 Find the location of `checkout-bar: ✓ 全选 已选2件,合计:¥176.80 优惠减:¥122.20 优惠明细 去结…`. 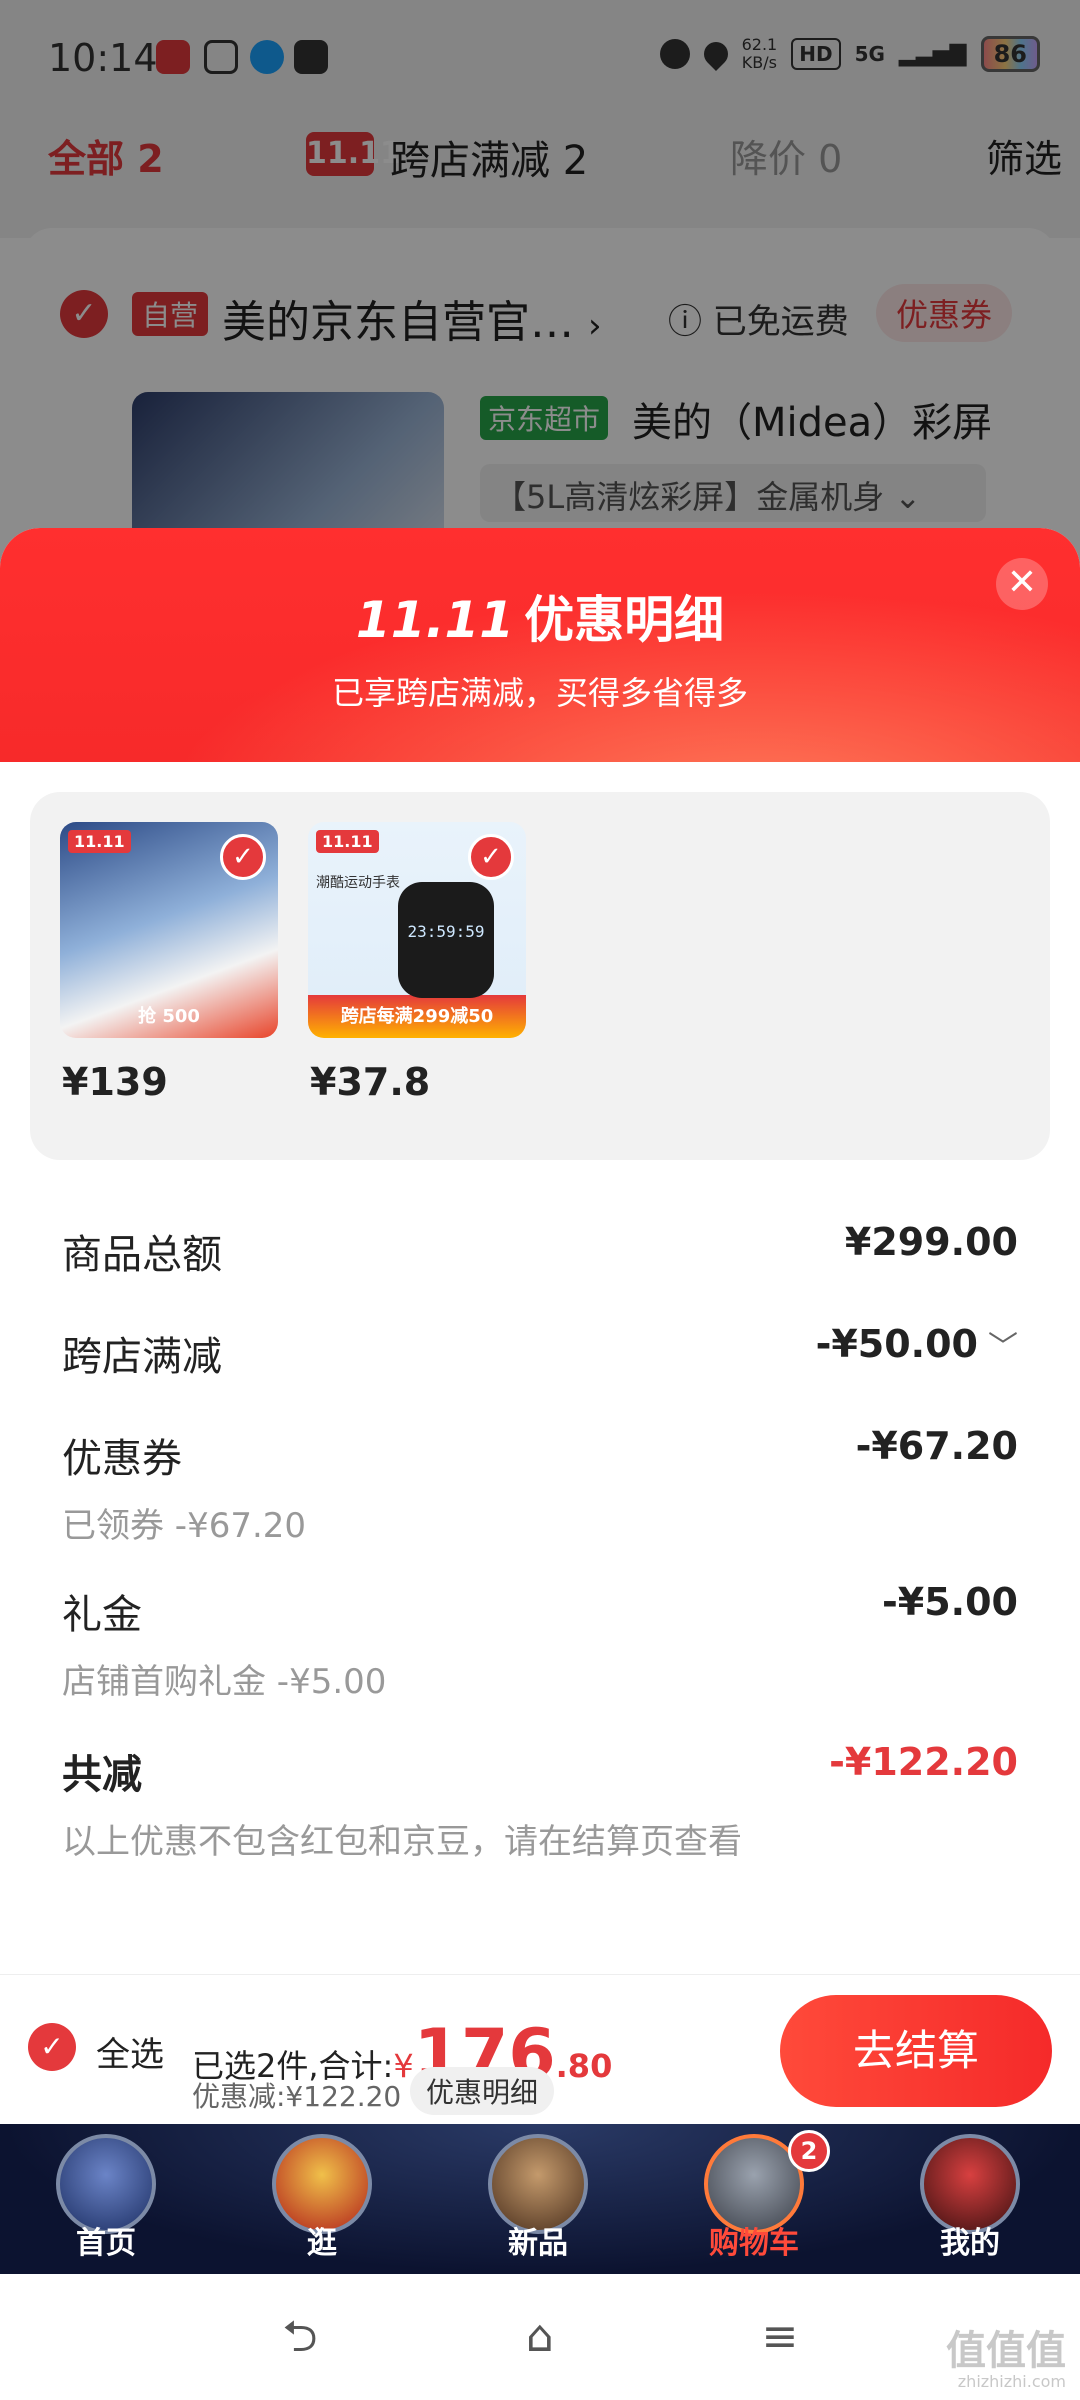

checkout-bar: ✓ 全选 已选2件,合计:¥176.80 优惠减:¥122.20 优惠明细 去结… is located at coordinates (540, 2050).